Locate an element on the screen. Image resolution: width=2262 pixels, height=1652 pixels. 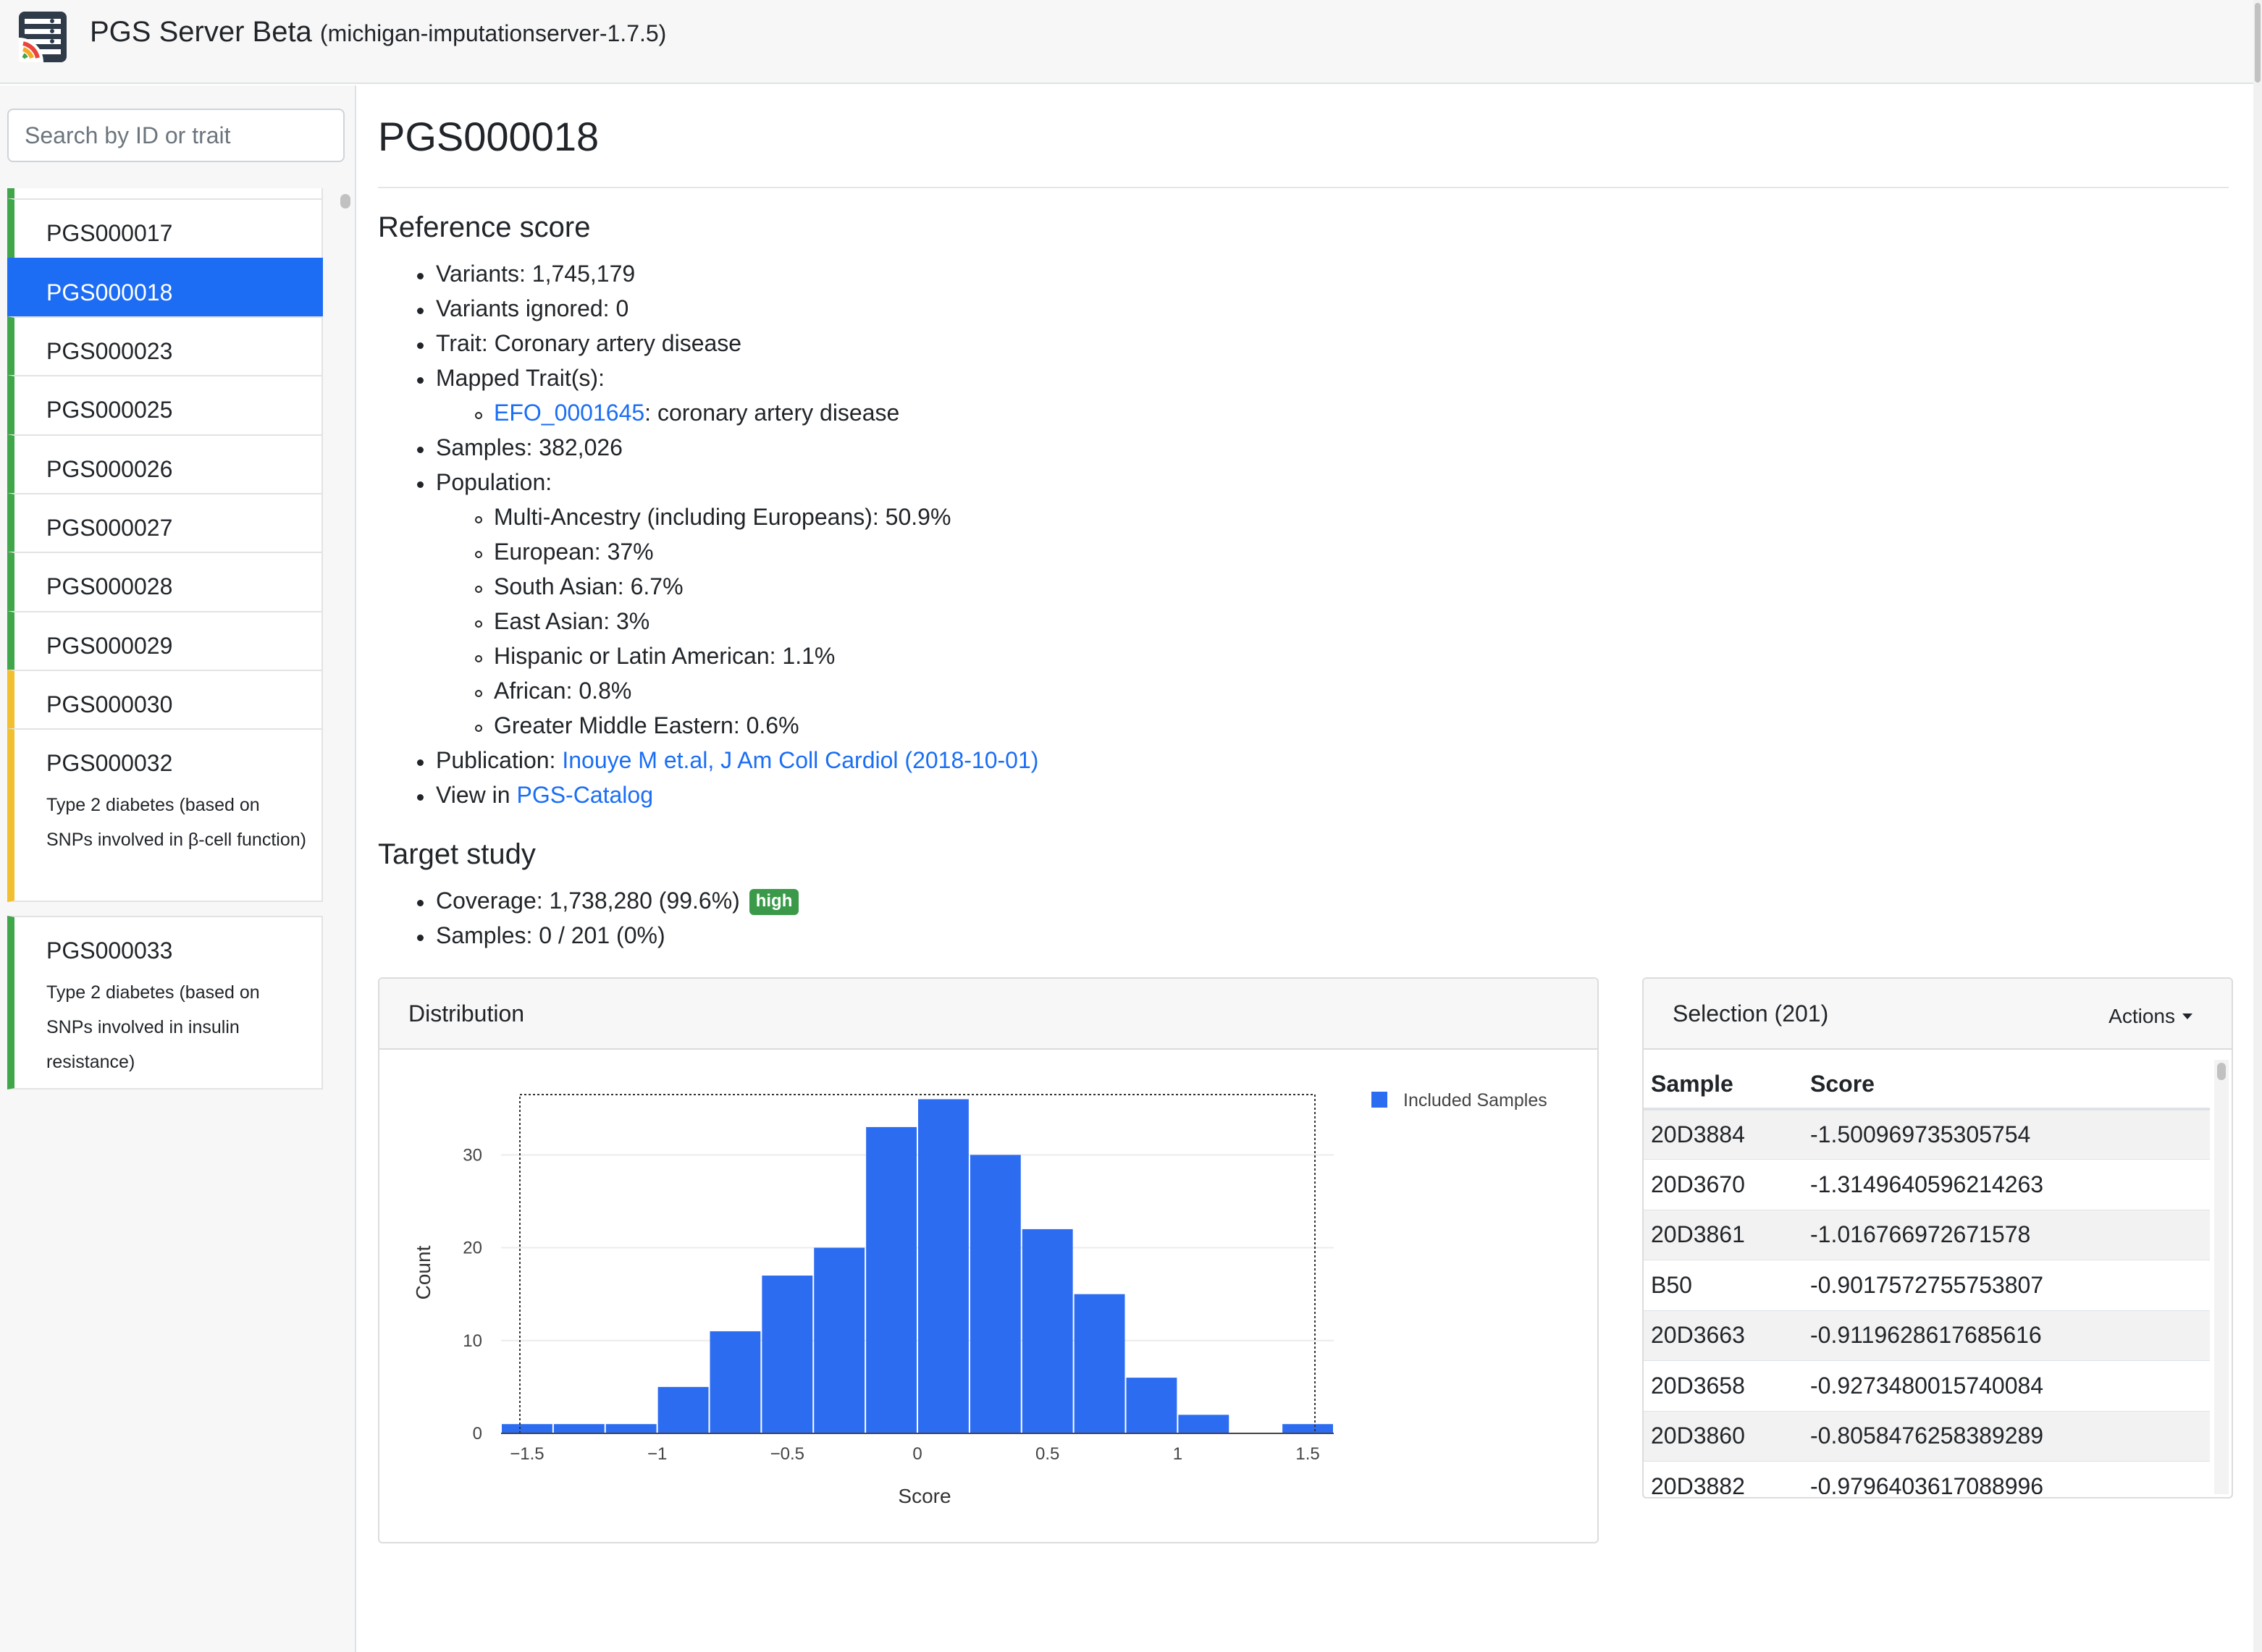
caret-down-icon is located at coordinates (2187, 1016).